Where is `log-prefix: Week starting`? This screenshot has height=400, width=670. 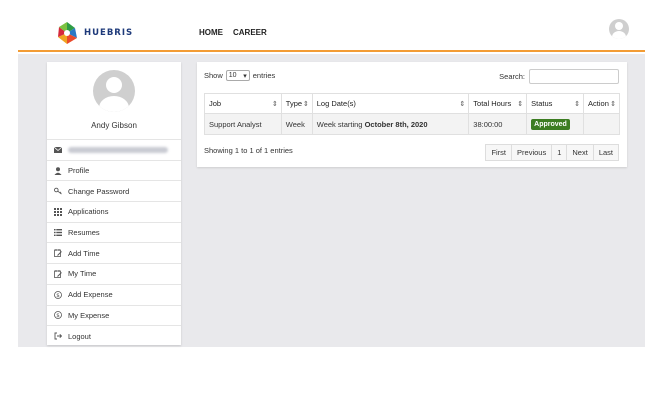
log-prefix: Week starting is located at coordinates (340, 124).